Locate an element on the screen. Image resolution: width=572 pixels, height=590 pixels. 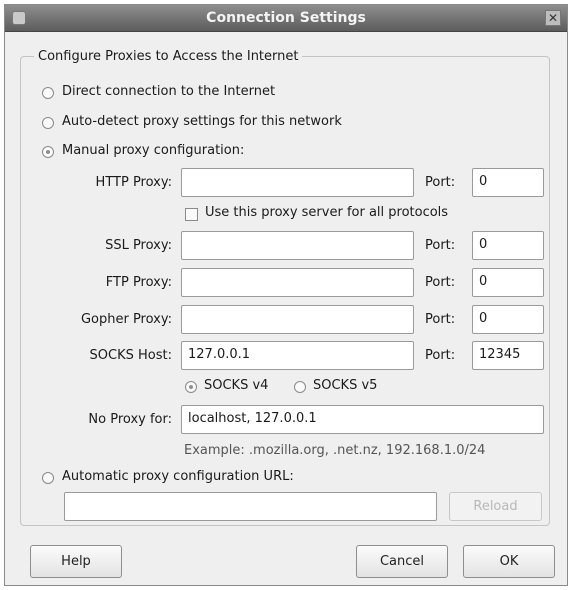
http-proxy-label: HTTP Proxy: is located at coordinates (133, 182).